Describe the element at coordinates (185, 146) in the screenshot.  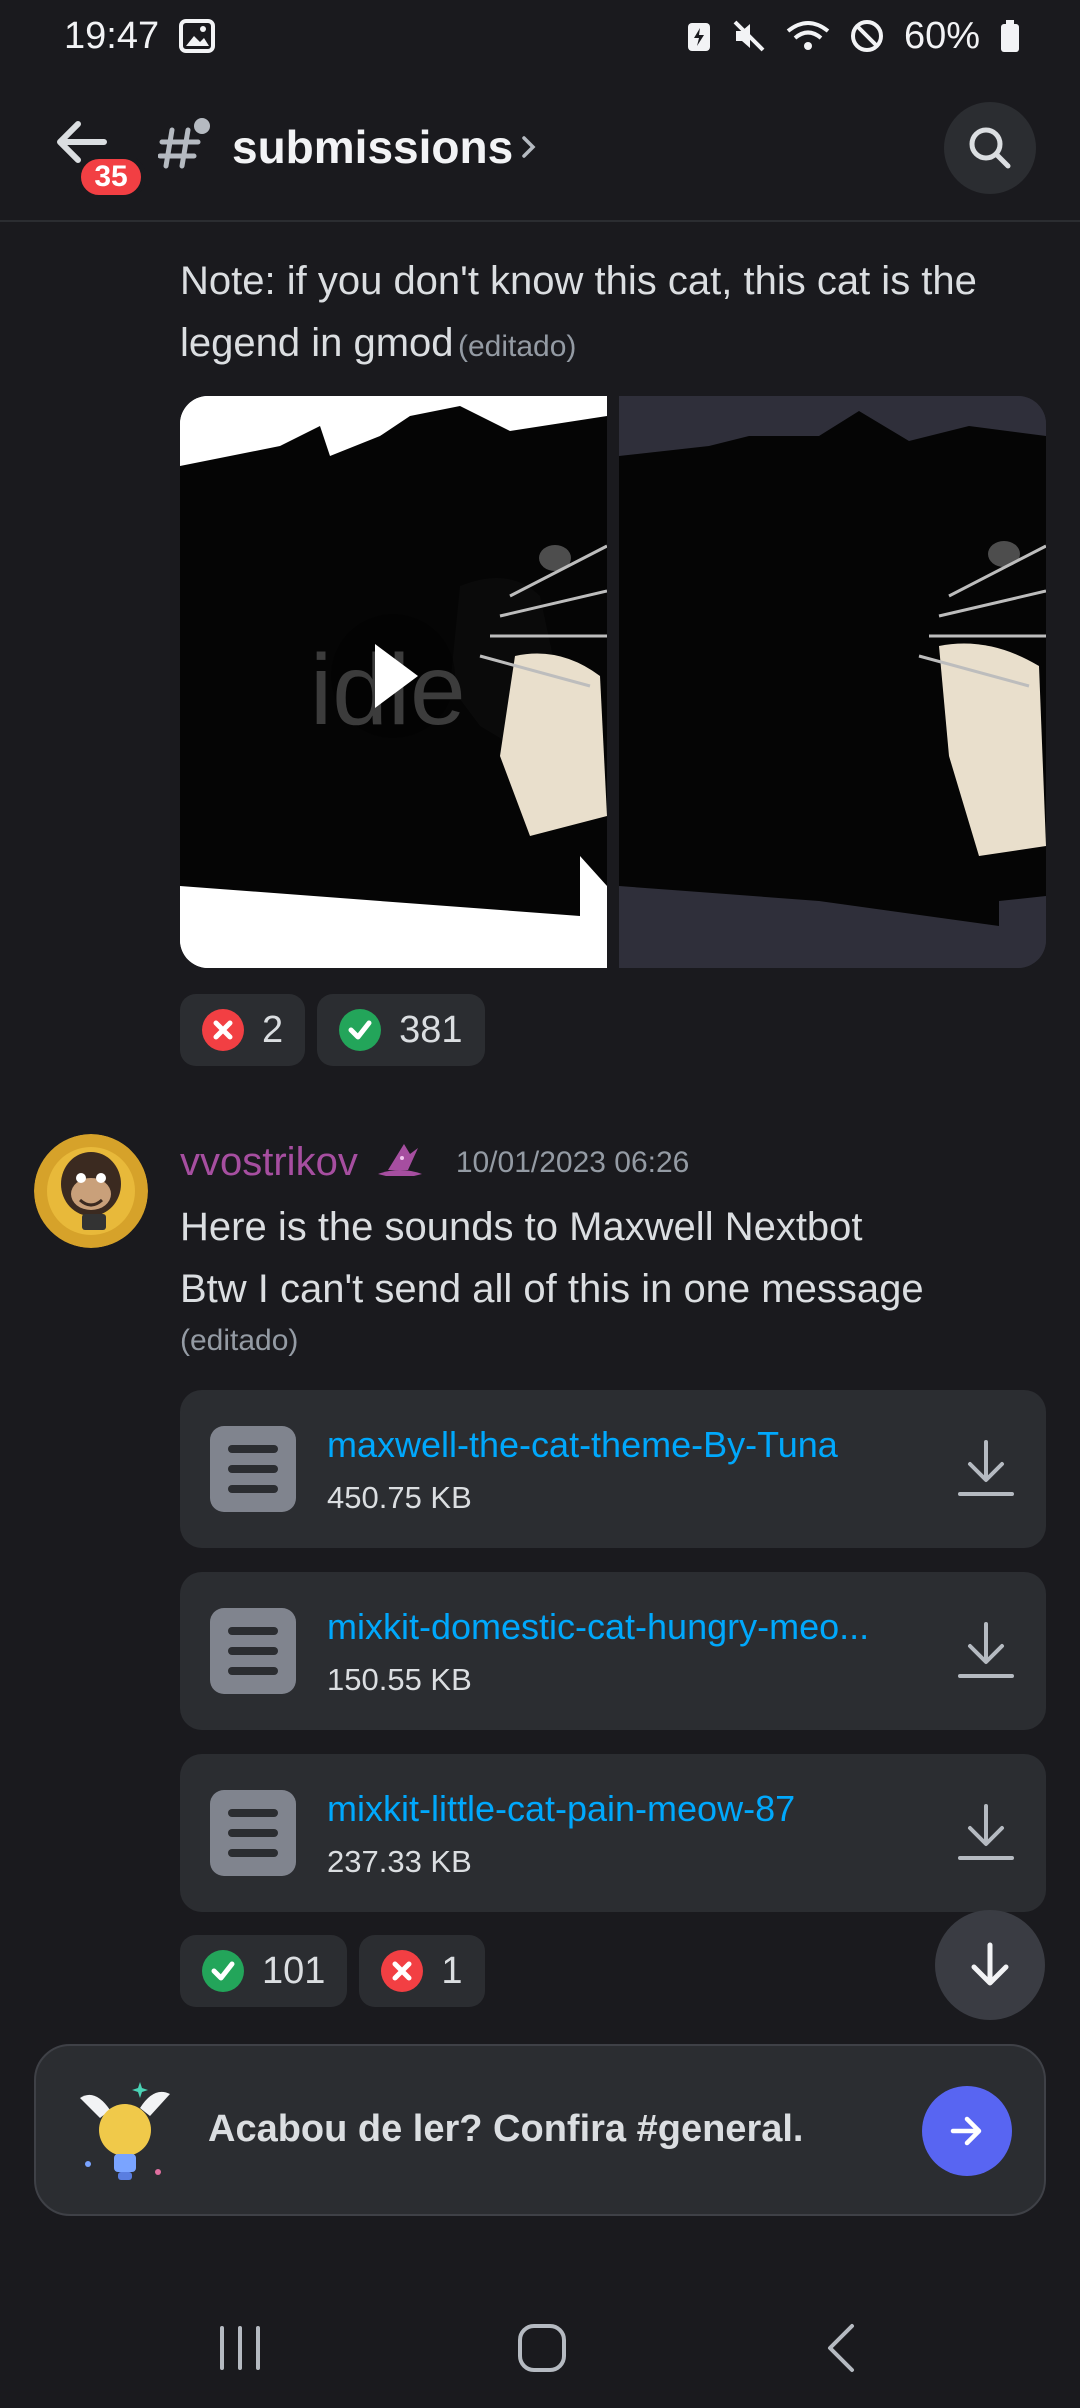
I see `channel-hash-icon` at that location.